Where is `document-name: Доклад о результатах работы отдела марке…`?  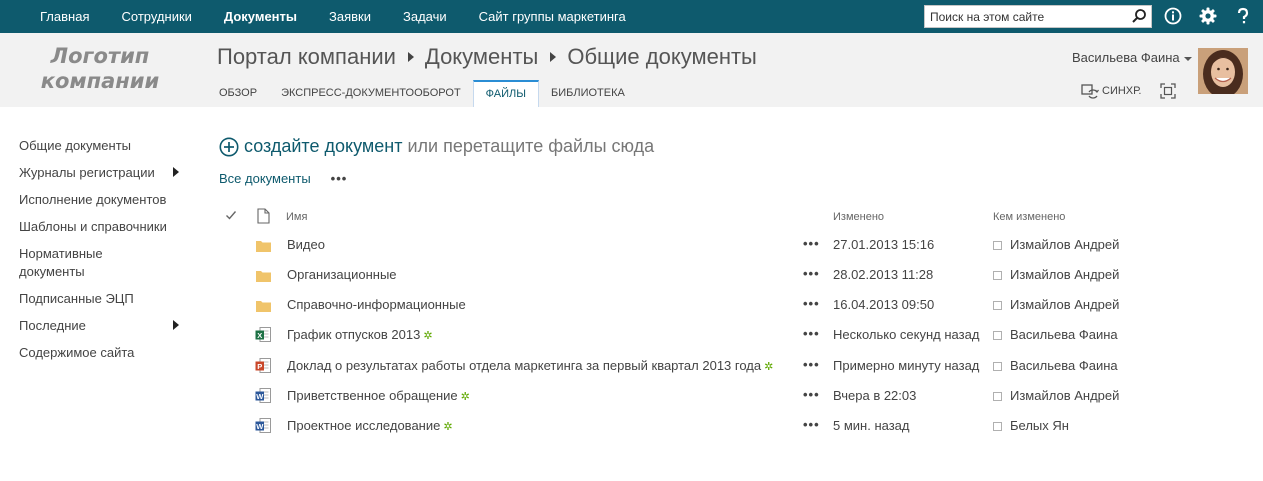 document-name: Доклад о результатах работы отдела марке… is located at coordinates (524, 365).